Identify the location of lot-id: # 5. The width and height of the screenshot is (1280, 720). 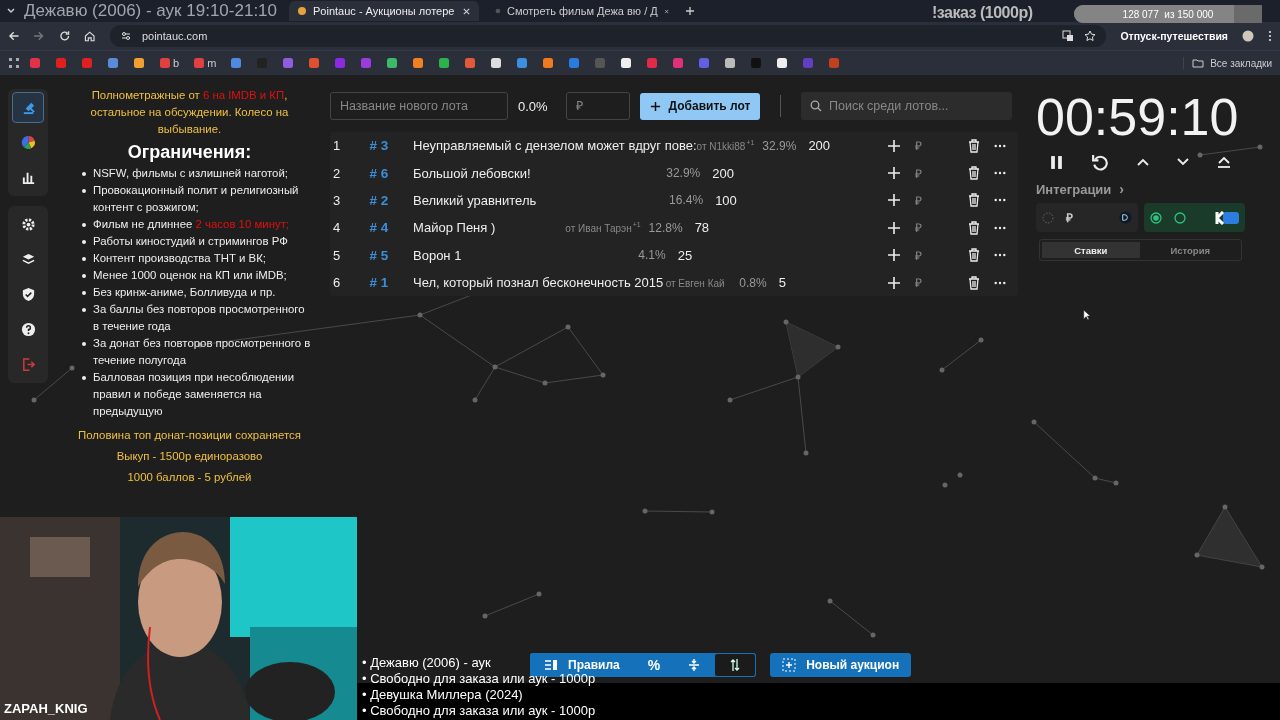
(379, 255).